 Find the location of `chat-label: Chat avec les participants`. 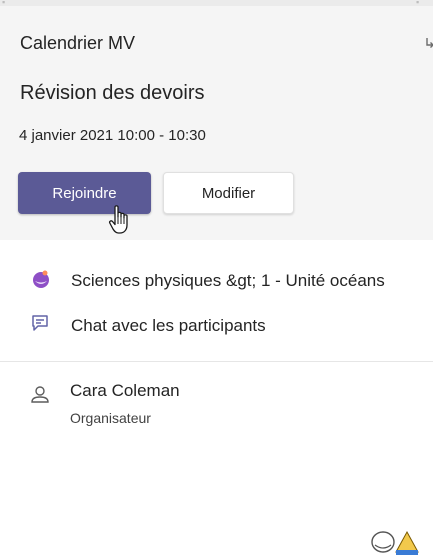

chat-label: Chat avec les participants is located at coordinates (168, 325).